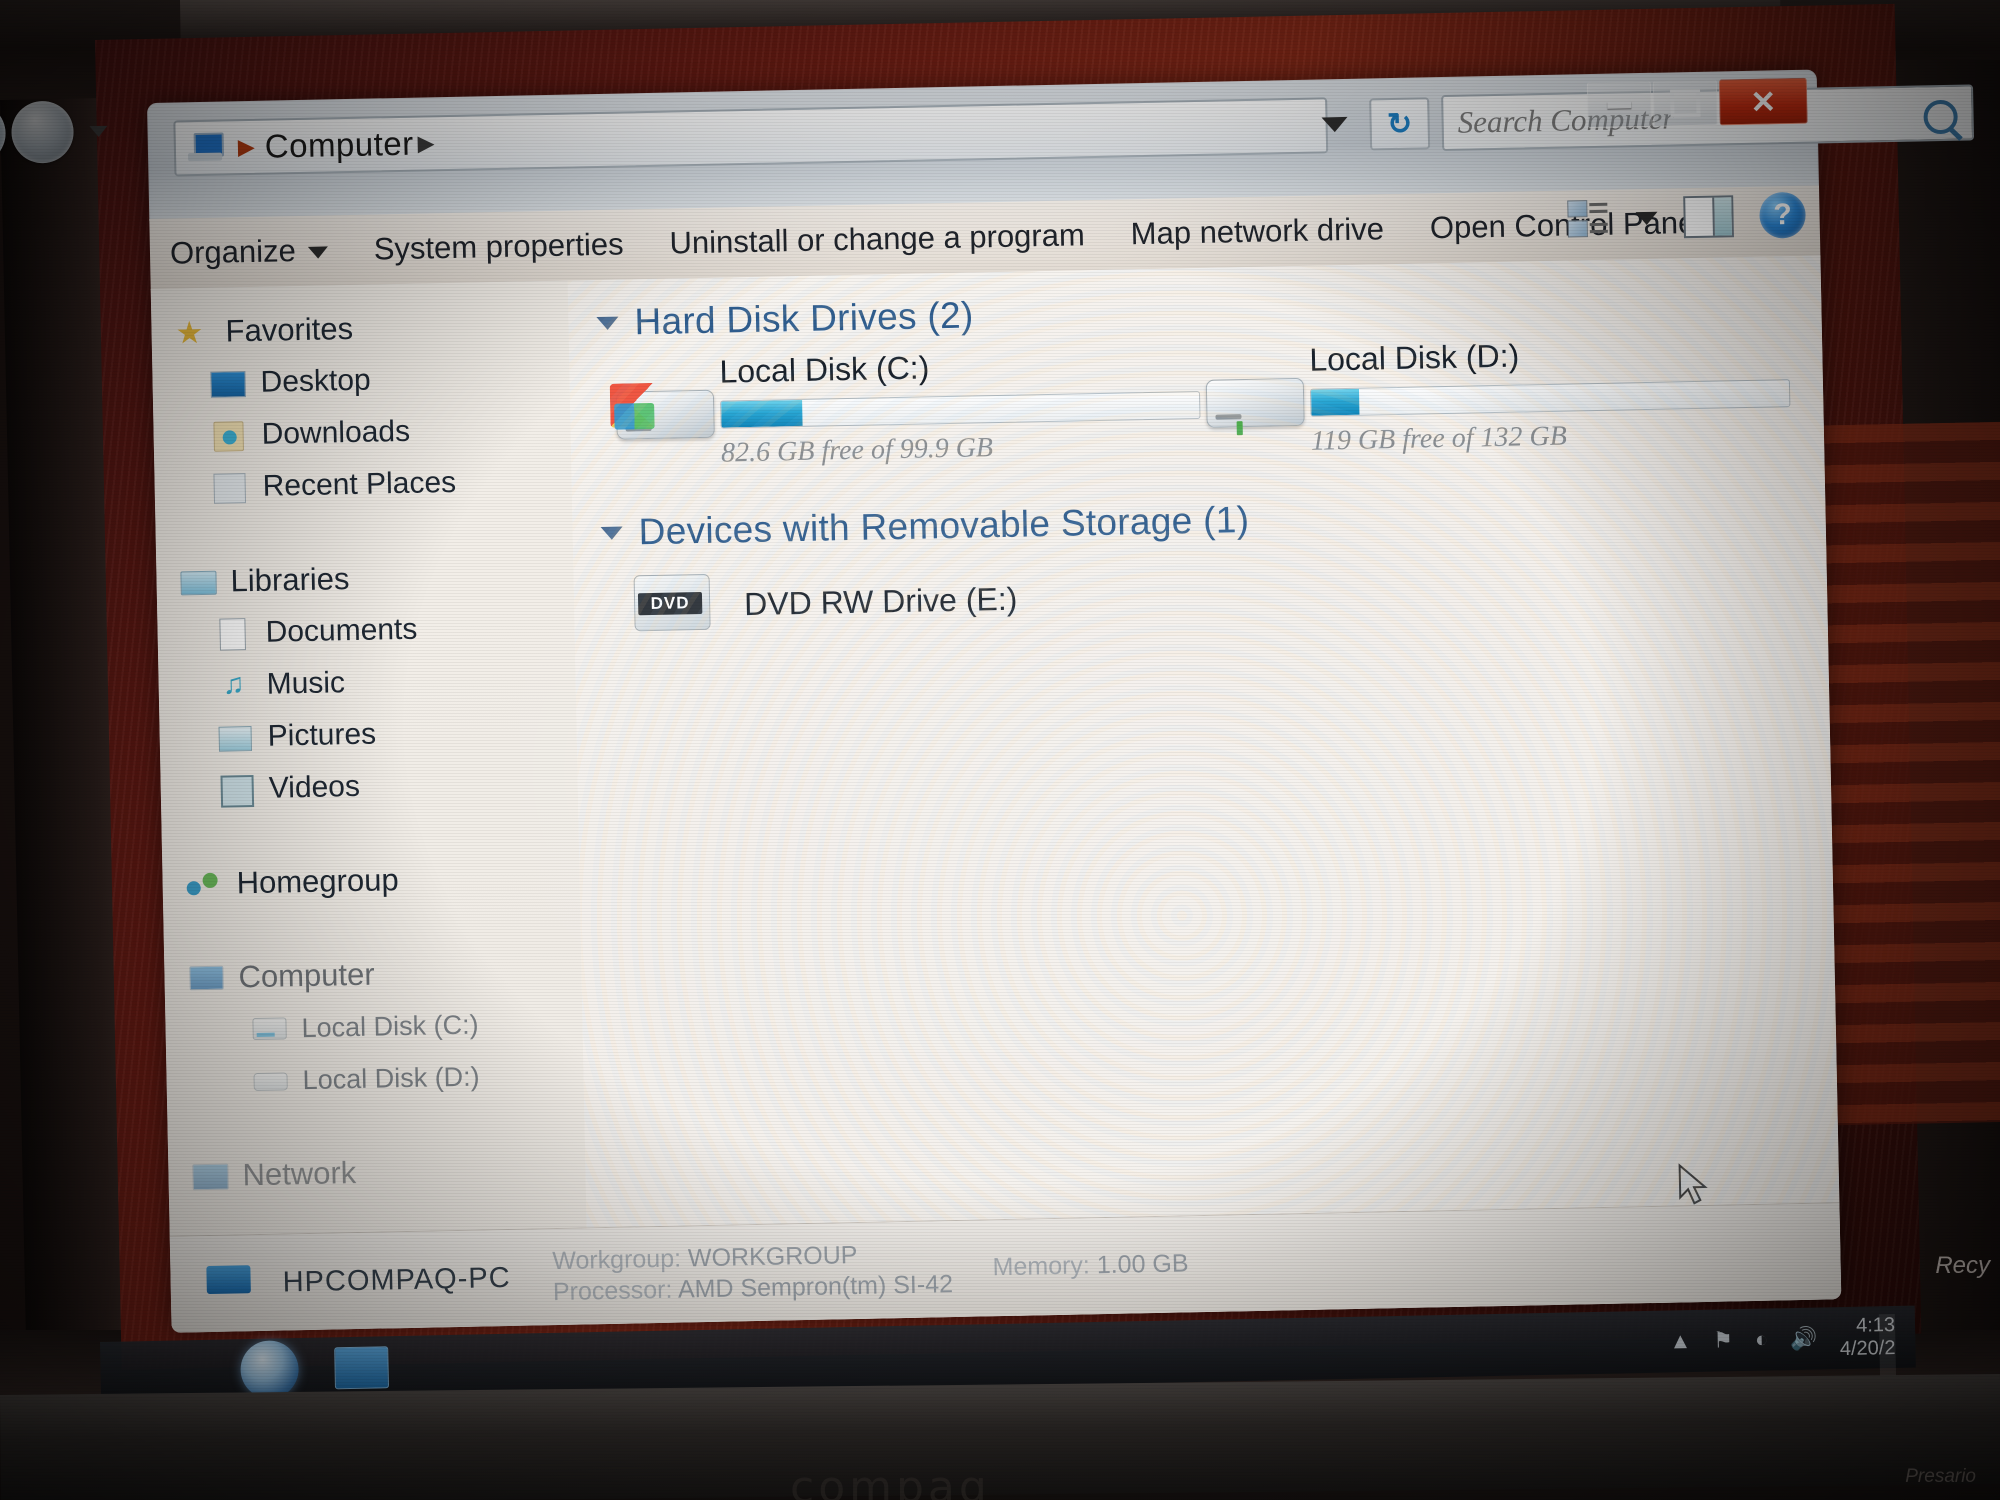 The image size is (2000, 1500). What do you see at coordinates (1226, 594) in the screenshot?
I see `drive-item-dvd-rw-e: DVD DVD RW Drive (E:)` at bounding box center [1226, 594].